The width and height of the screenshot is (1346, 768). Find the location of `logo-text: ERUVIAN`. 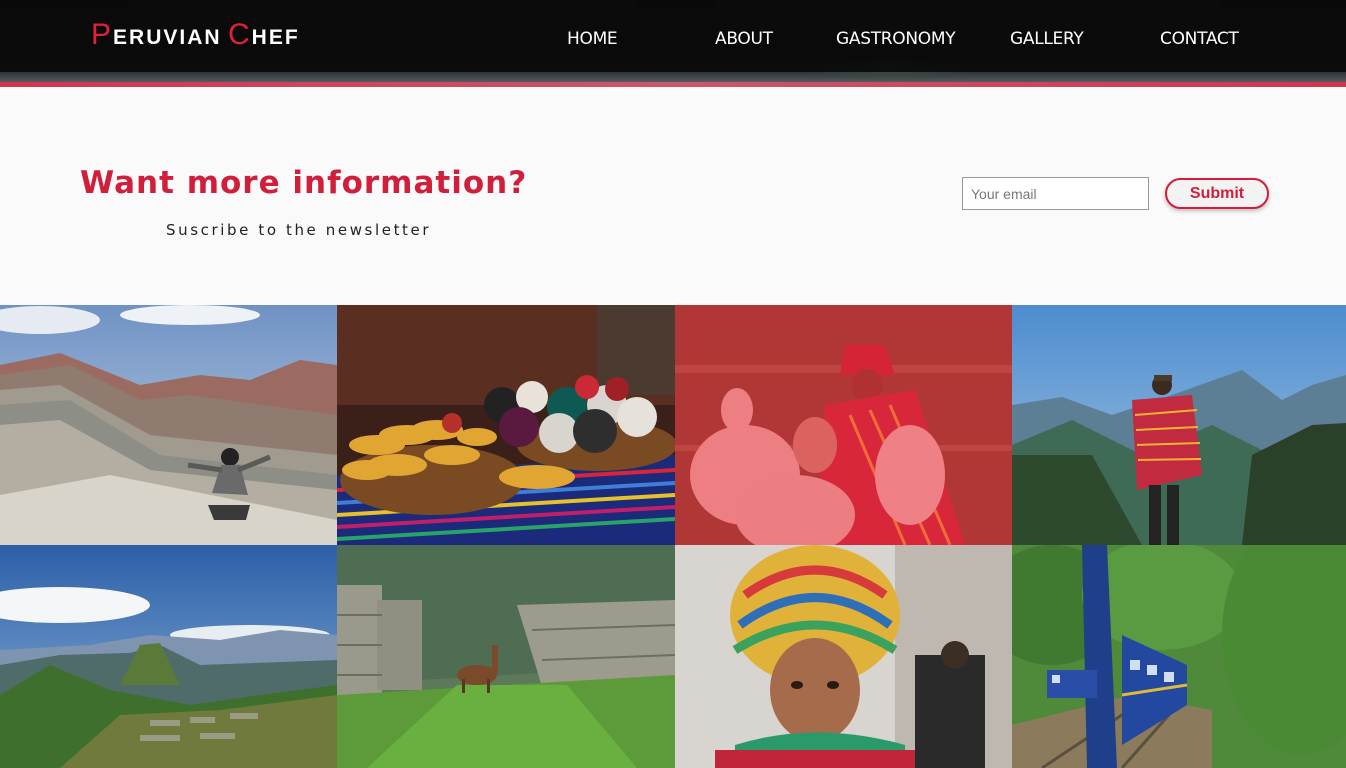

logo-text: ERUVIAN is located at coordinates (167, 37).